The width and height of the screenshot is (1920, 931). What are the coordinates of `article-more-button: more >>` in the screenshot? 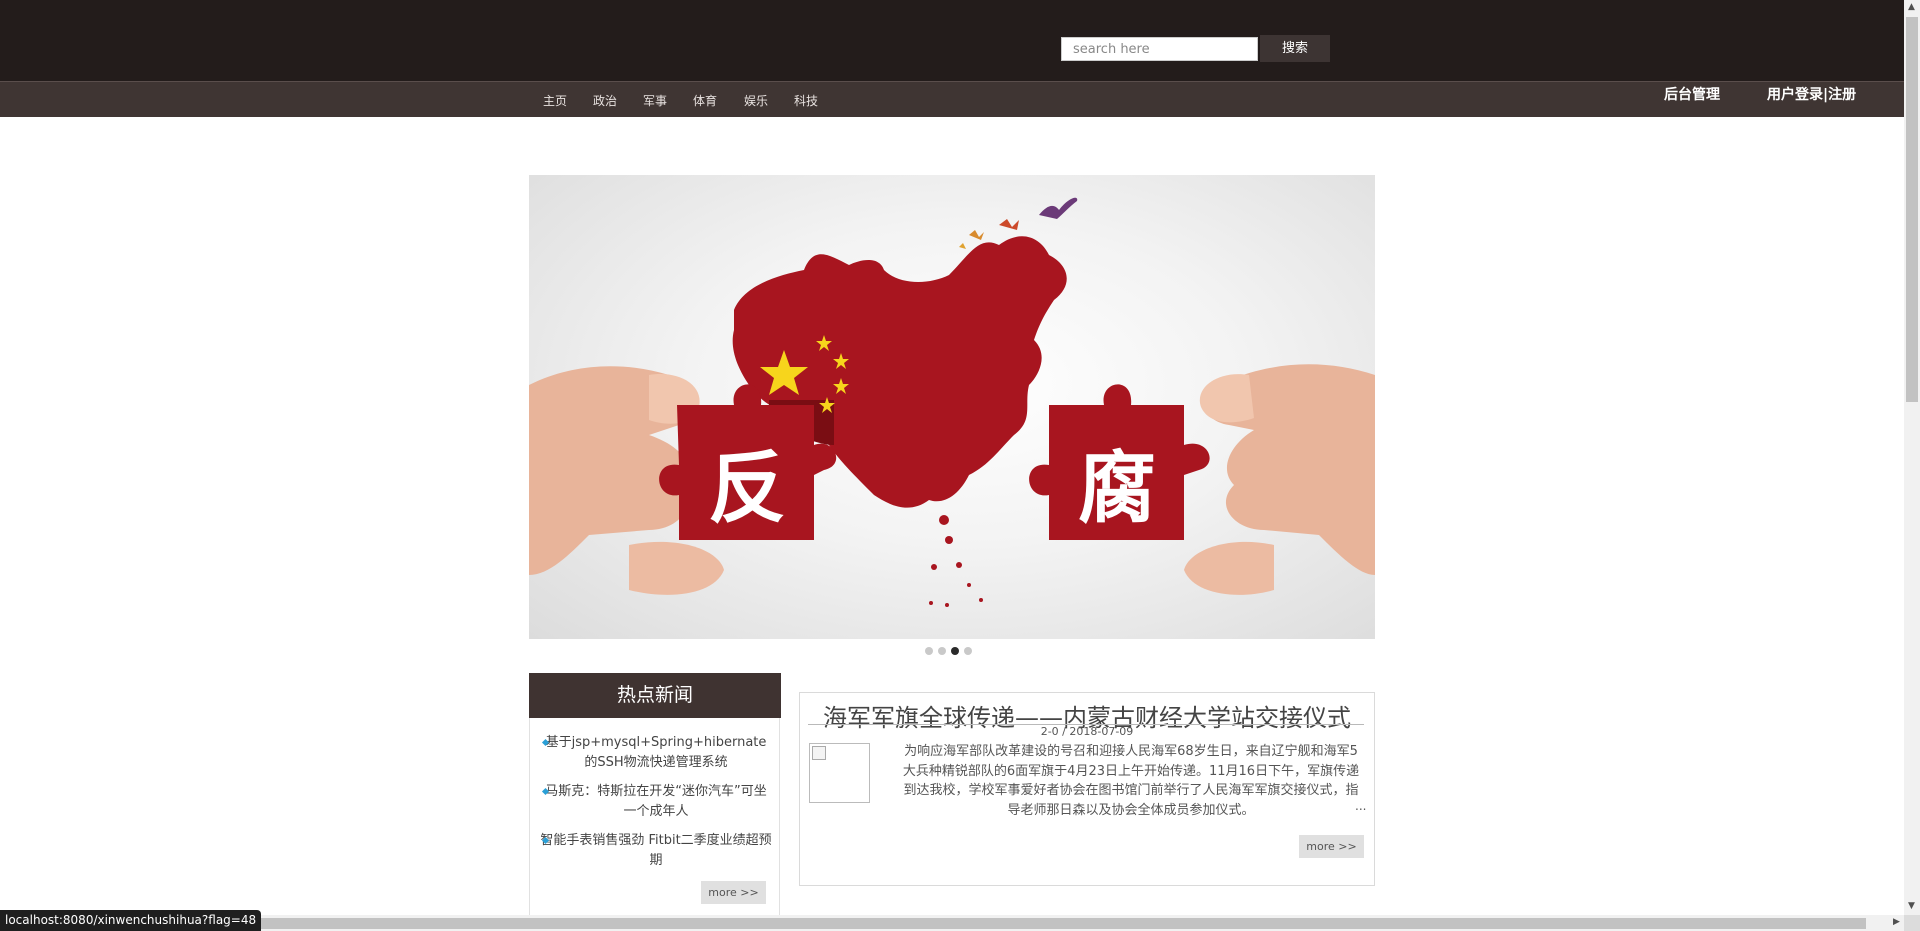 It's located at (1331, 846).